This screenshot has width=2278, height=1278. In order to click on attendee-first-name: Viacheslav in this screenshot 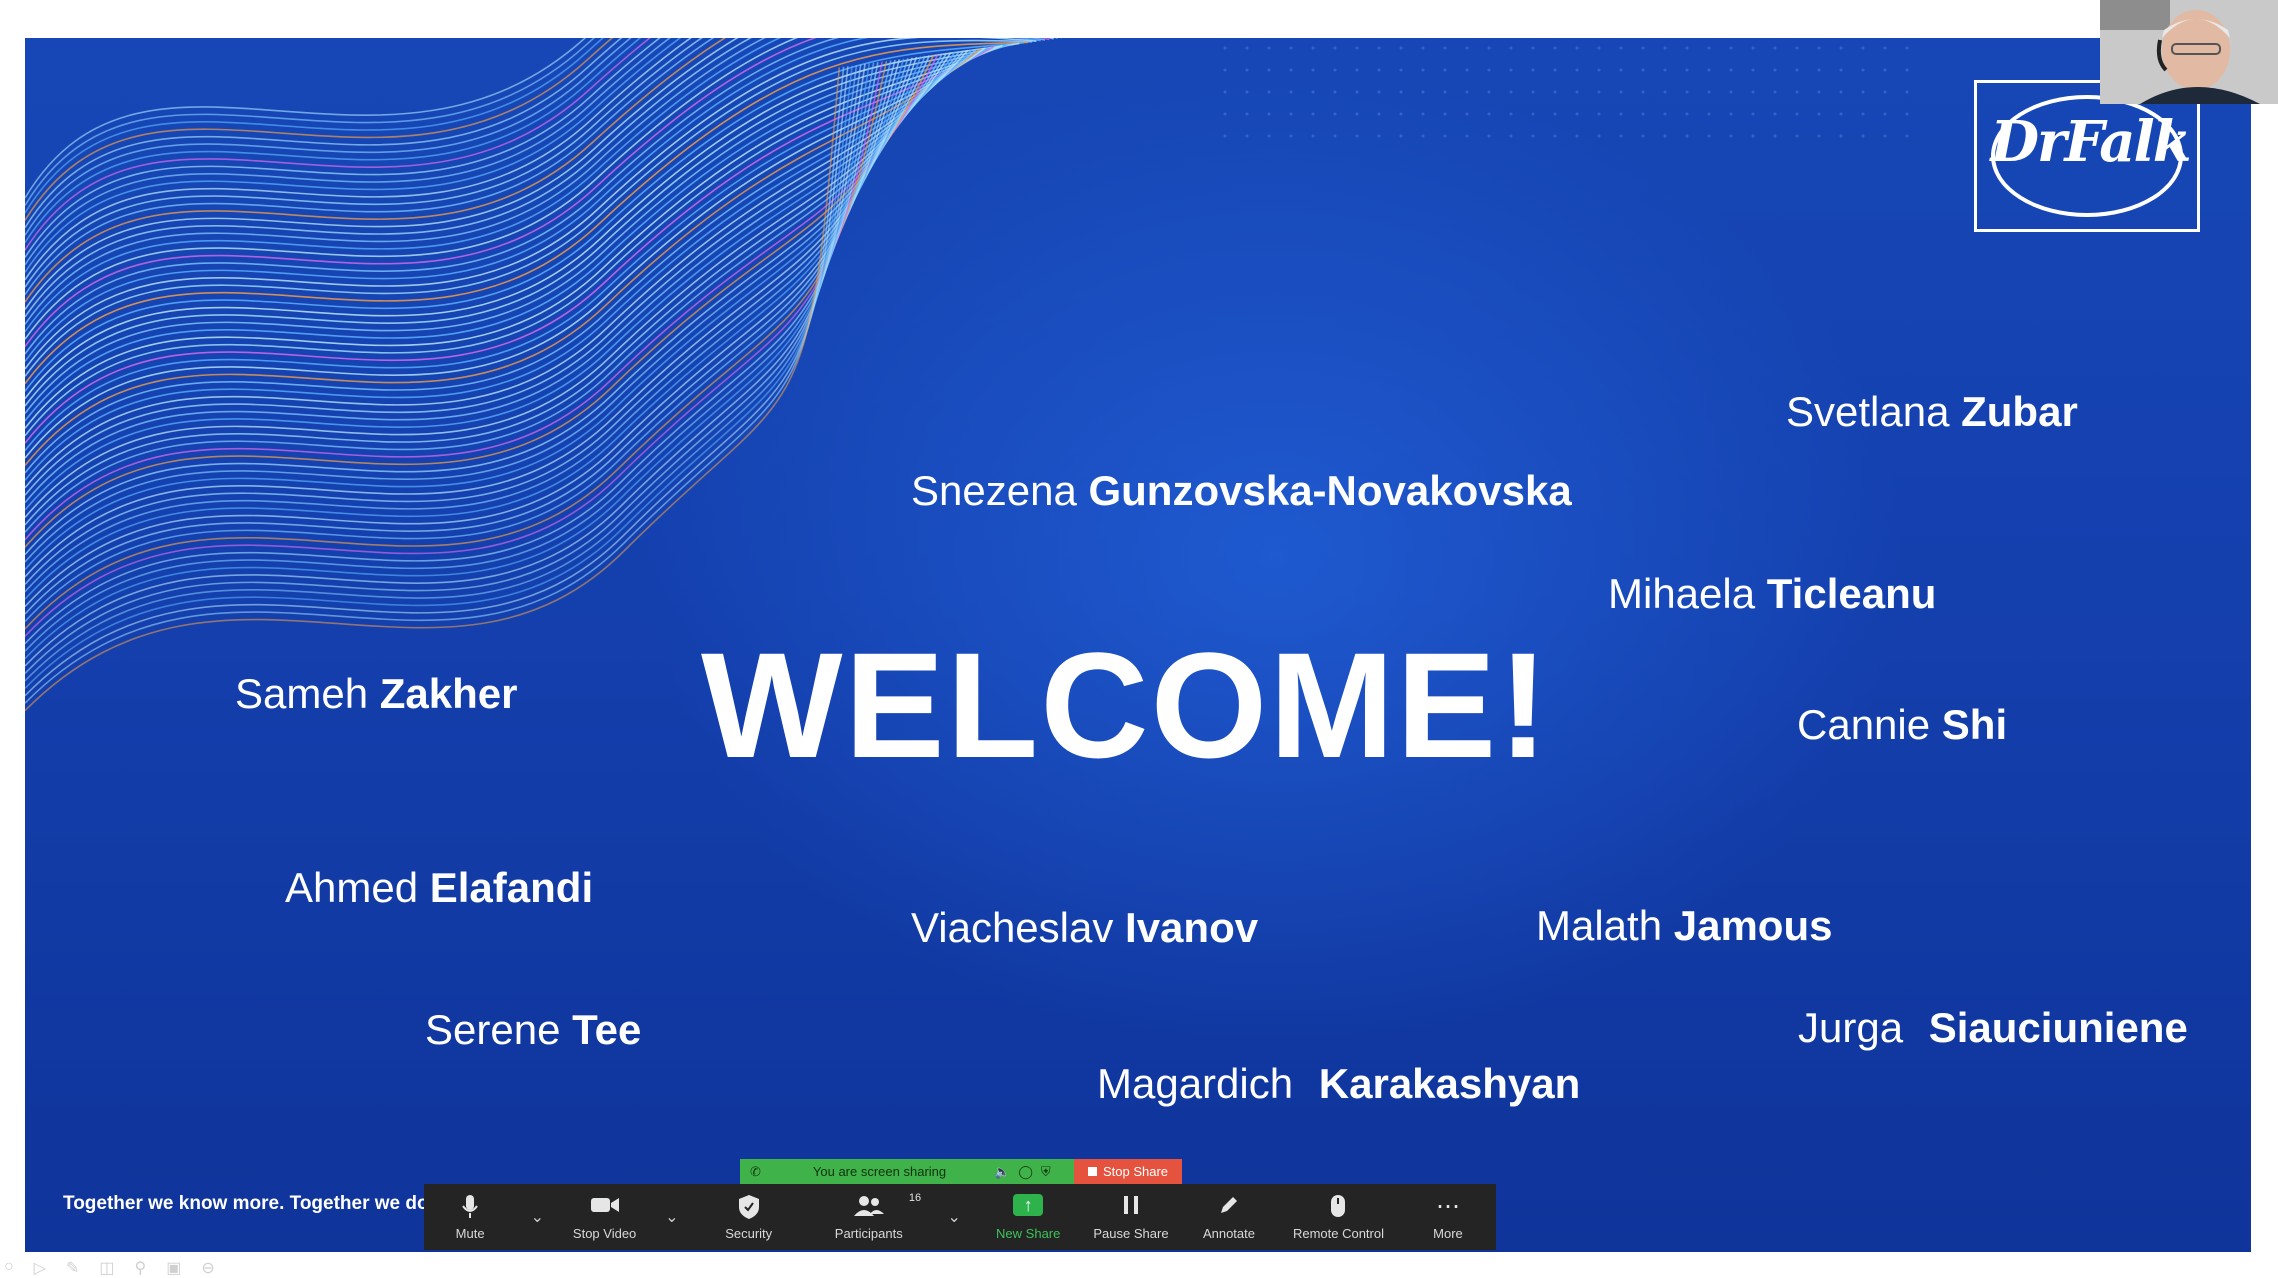, I will do `click(1012, 927)`.